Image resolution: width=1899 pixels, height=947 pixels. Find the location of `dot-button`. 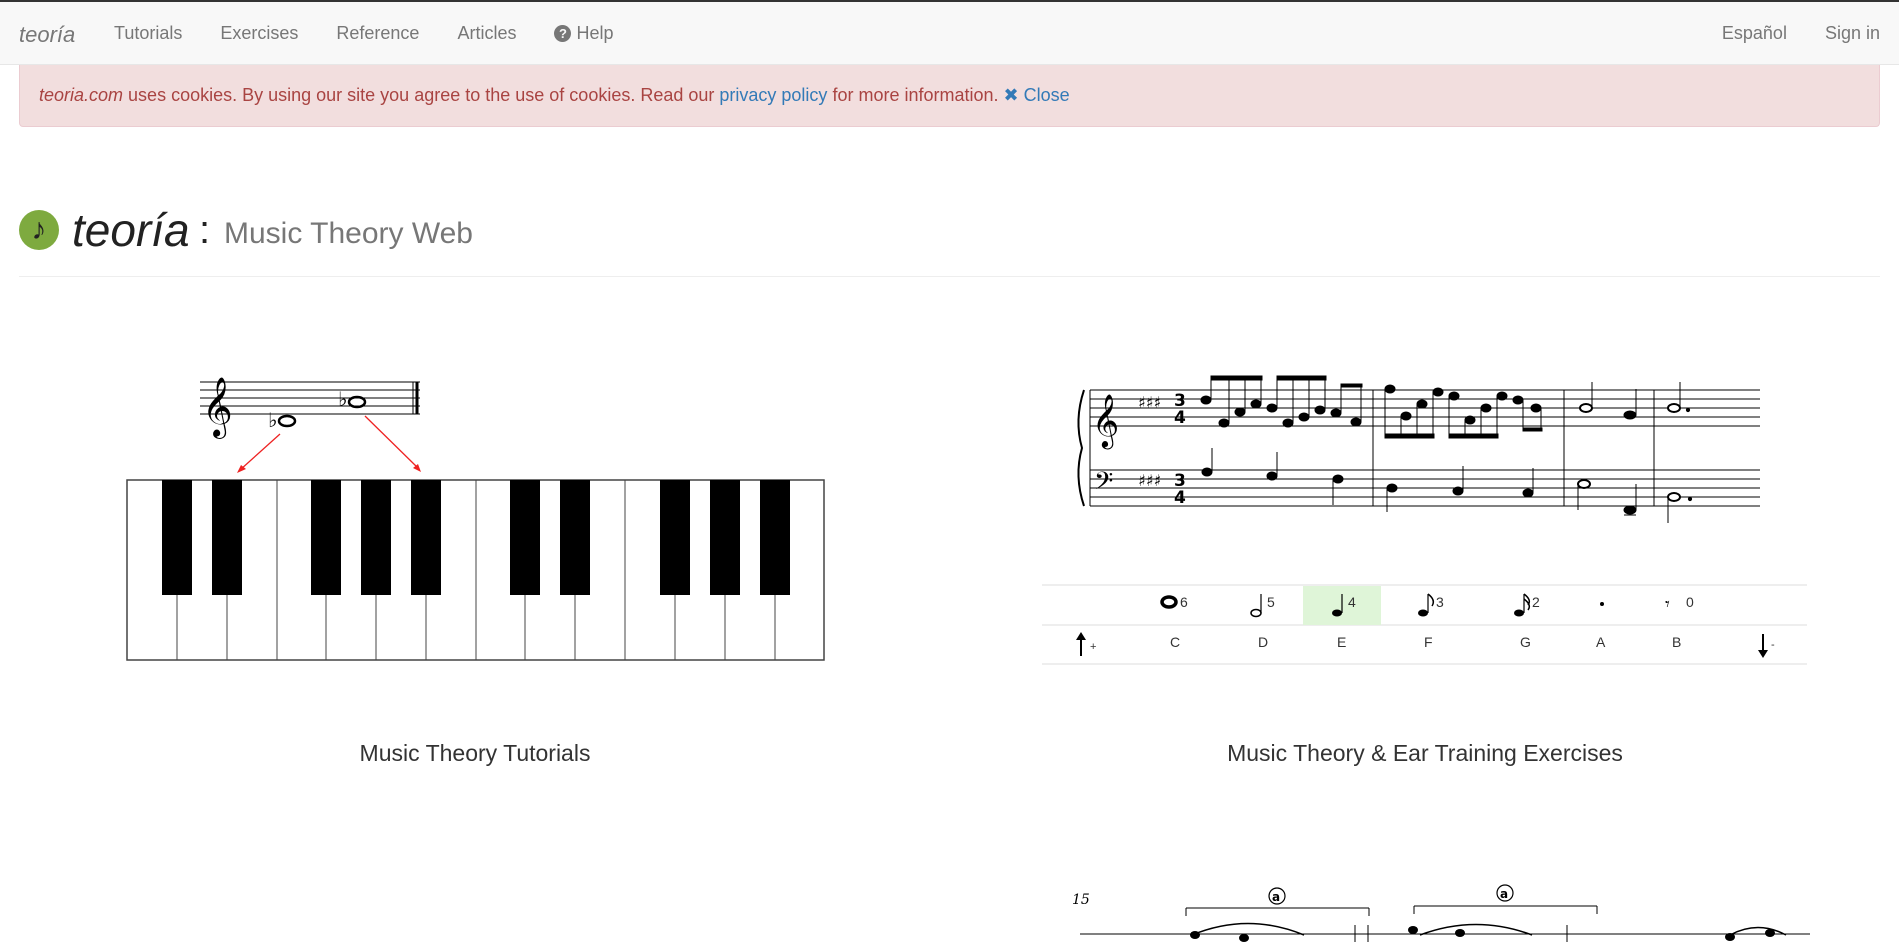

dot-button is located at coordinates (1602, 604).